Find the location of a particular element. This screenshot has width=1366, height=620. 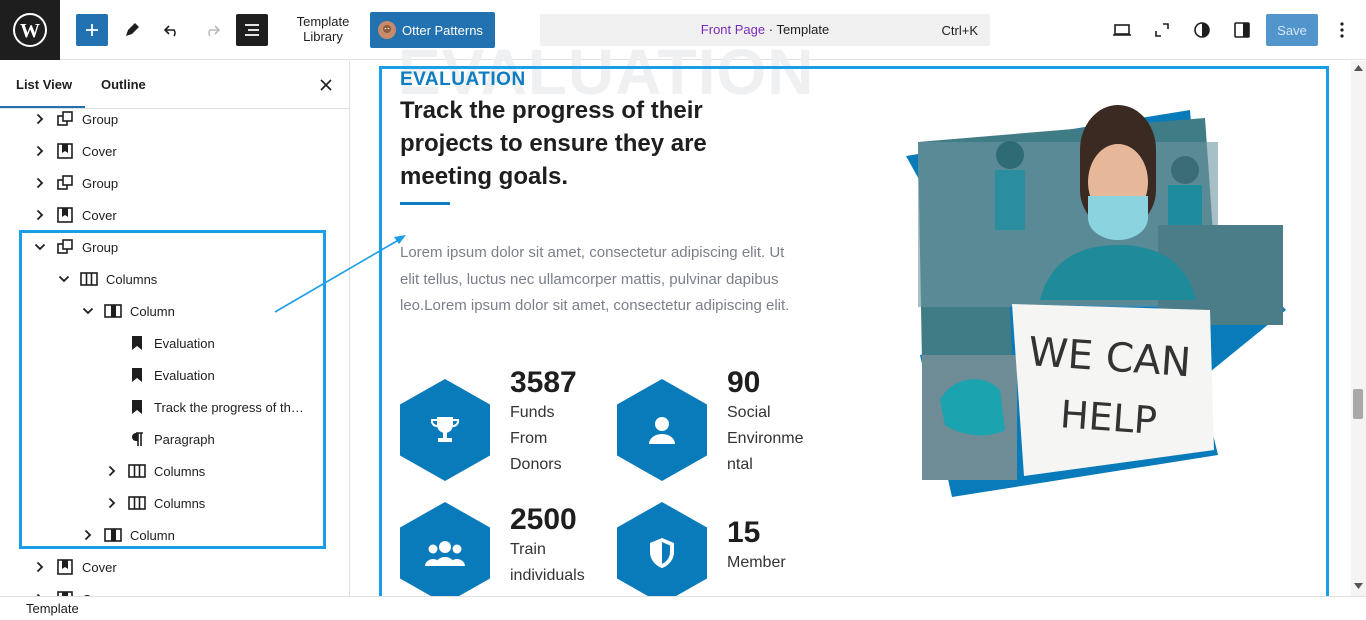

wordpress-logo-icon: W is located at coordinates (30, 30).